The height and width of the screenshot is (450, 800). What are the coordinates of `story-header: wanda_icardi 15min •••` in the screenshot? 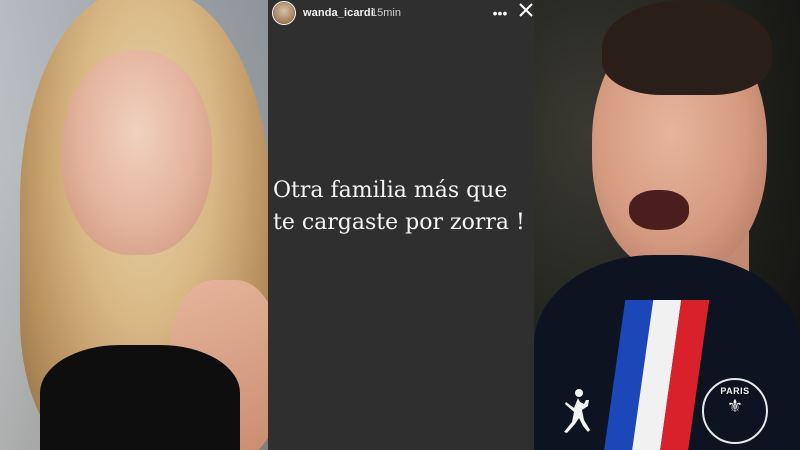 It's located at (401, 15).